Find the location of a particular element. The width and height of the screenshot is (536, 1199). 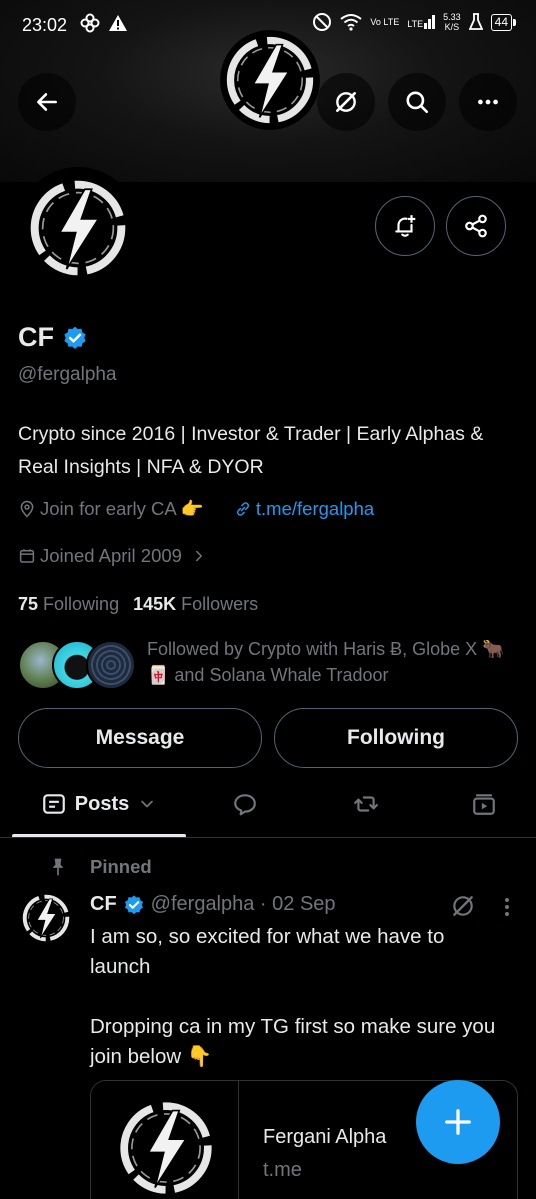

volte-label: Vo LTE is located at coordinates (385, 22).